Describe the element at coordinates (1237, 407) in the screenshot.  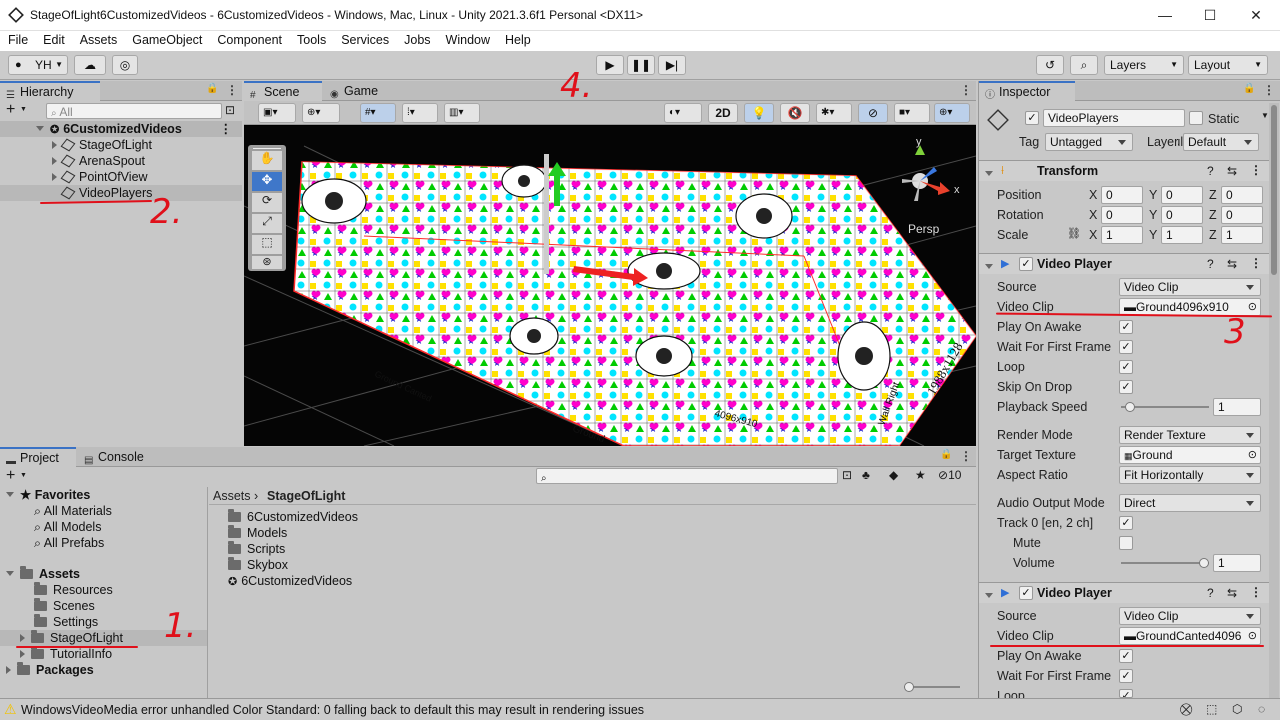
I see `playback-speed-field: 1` at that location.